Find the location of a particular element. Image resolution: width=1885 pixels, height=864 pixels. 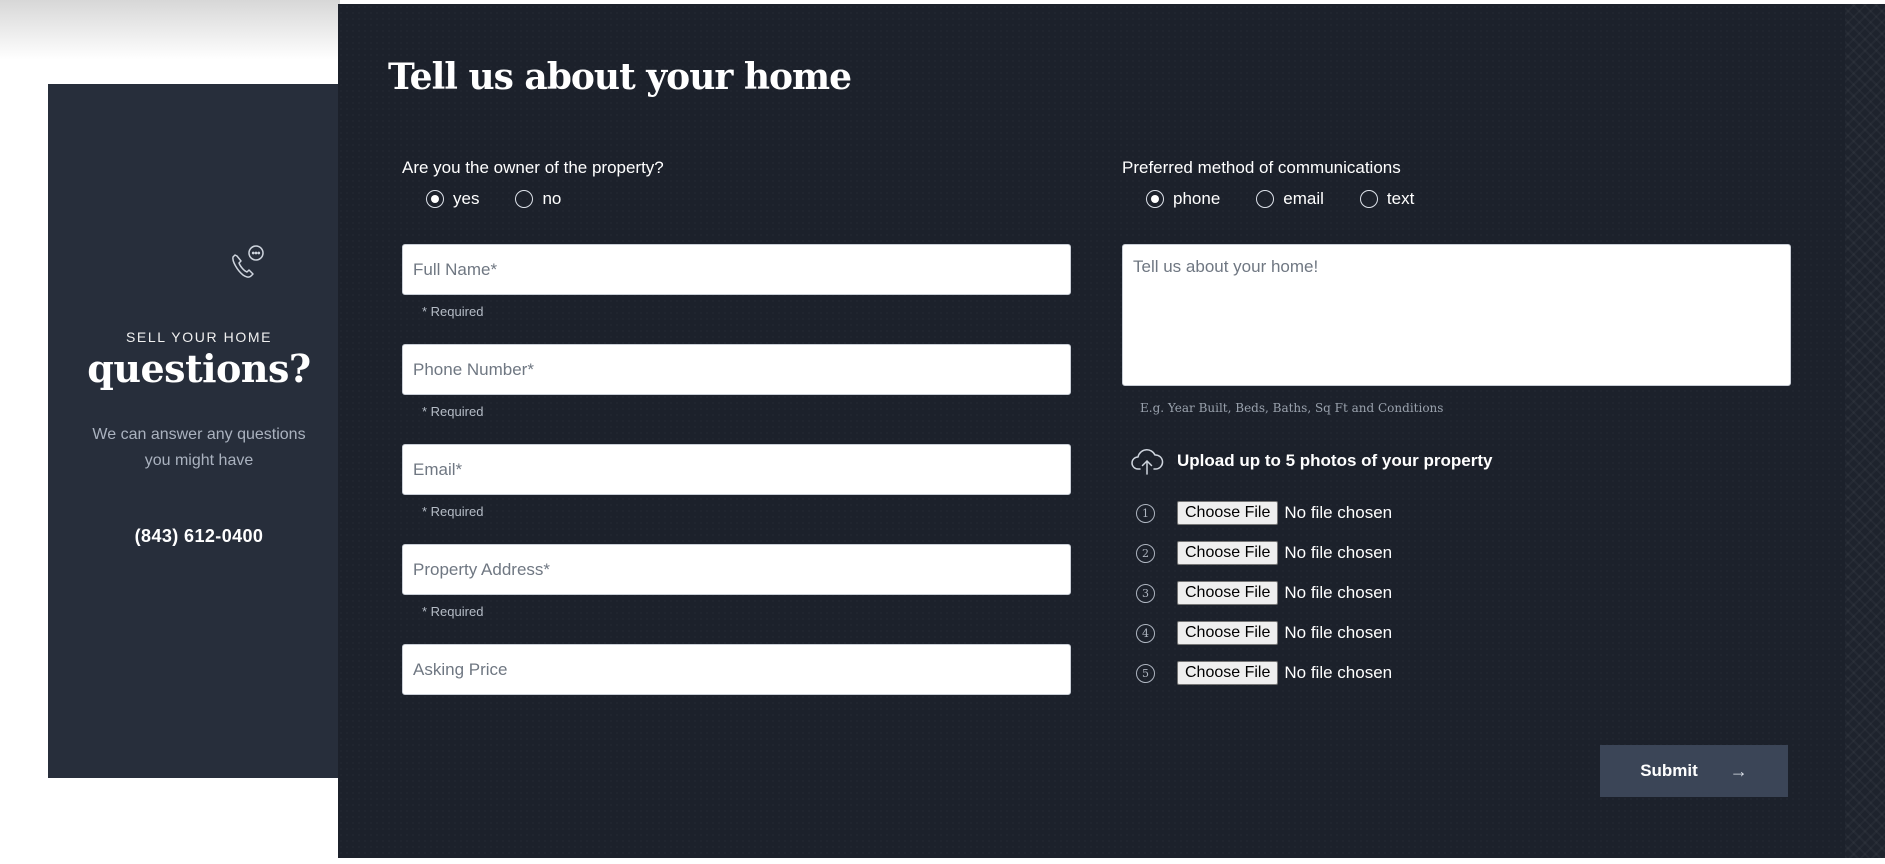

cloud-upload-icon is located at coordinates (1147, 462).